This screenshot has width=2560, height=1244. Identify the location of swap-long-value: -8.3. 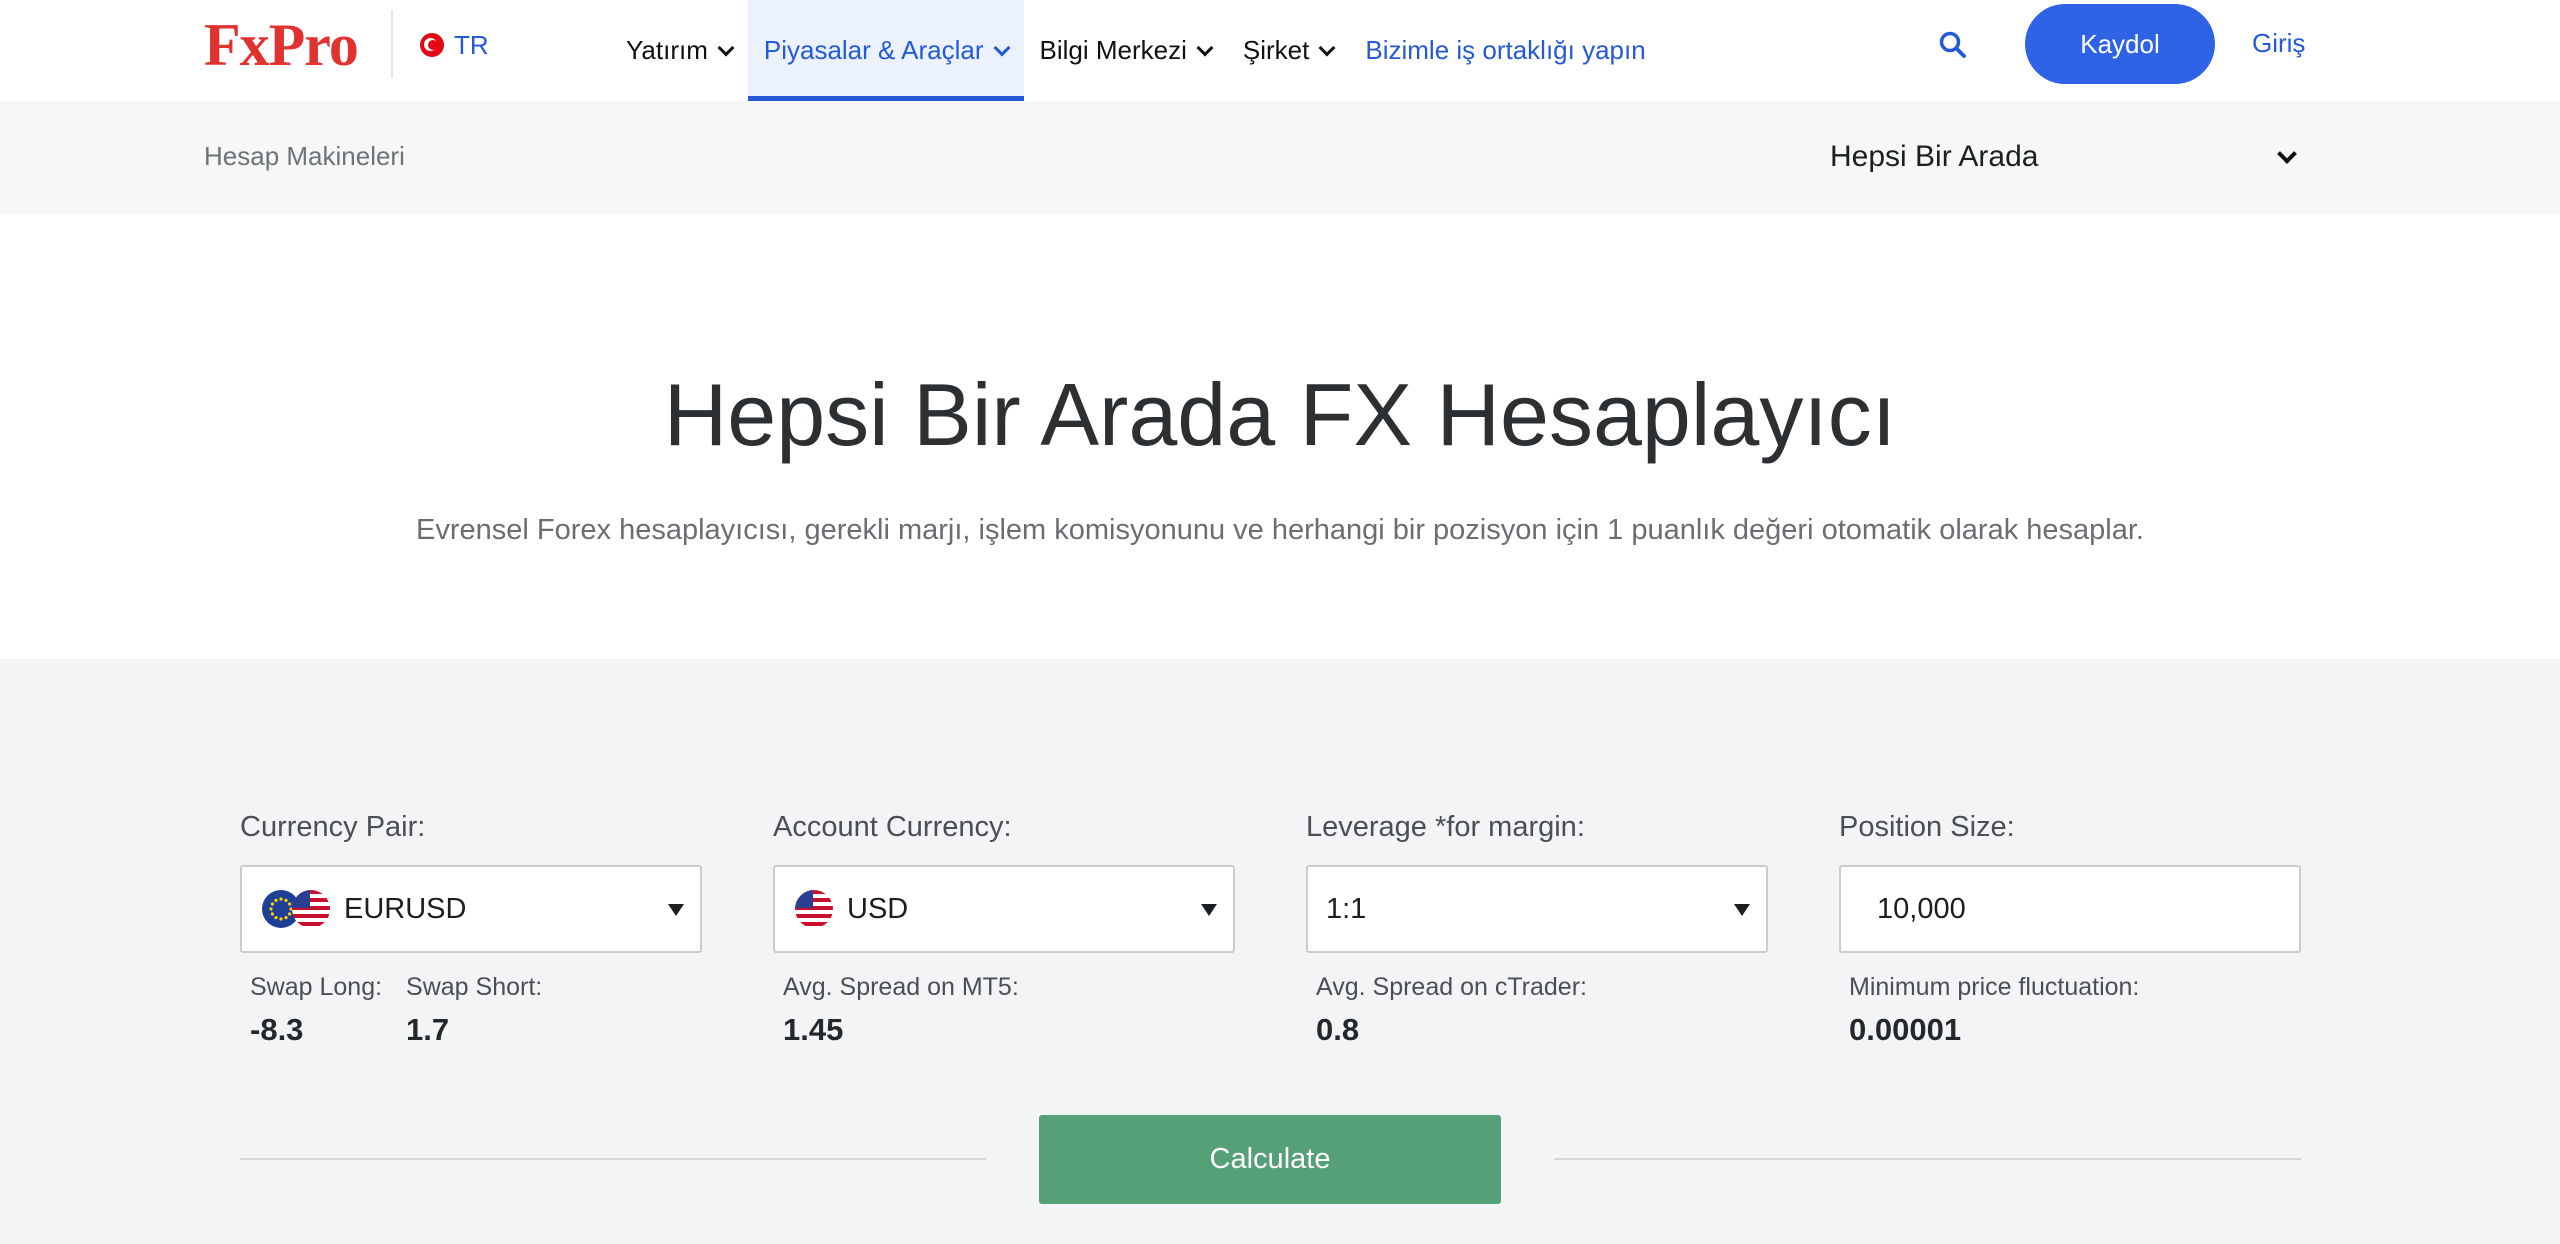
(277, 1029).